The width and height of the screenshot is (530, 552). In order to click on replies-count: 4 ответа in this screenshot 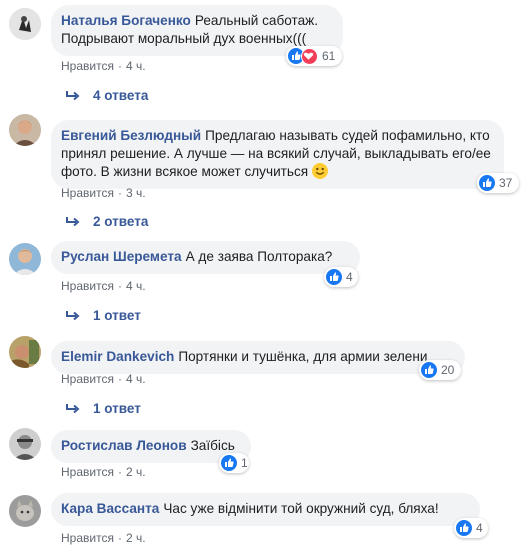, I will do `click(121, 95)`.